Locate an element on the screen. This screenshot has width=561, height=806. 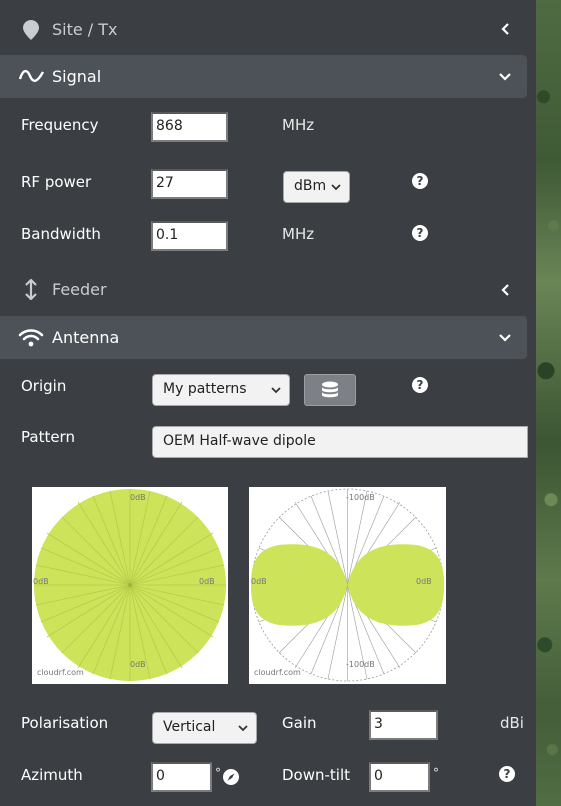
bandwidth-label: Bandwidth is located at coordinates (61, 234).